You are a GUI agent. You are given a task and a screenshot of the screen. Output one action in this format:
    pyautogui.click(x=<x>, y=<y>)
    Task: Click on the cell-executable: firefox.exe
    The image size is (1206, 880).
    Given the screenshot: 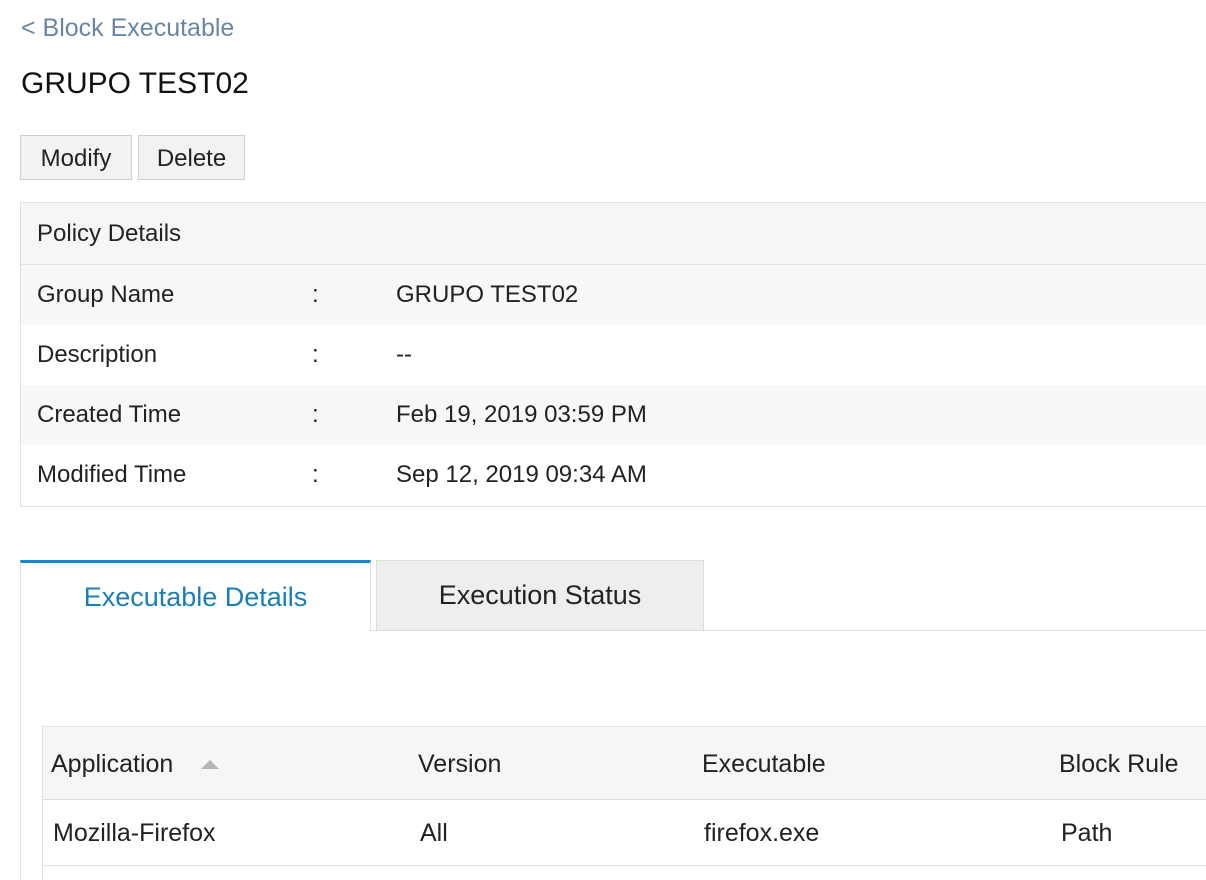 What is the action you would take?
    pyautogui.click(x=762, y=833)
    